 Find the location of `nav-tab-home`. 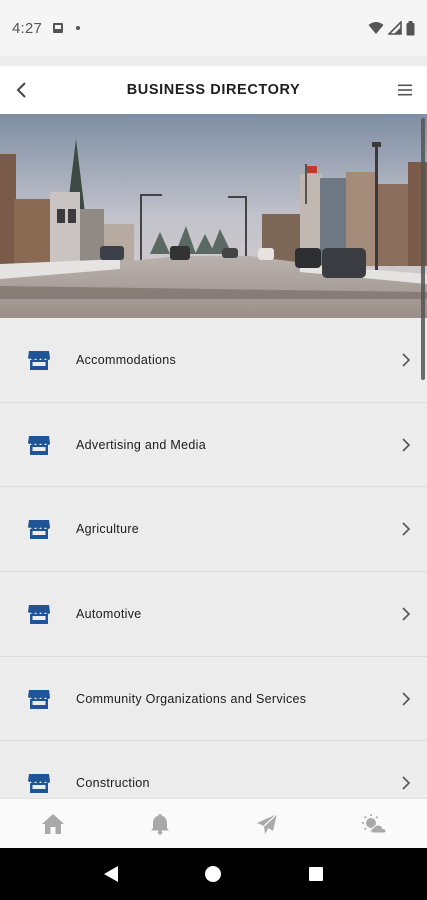

nav-tab-home is located at coordinates (53, 823).